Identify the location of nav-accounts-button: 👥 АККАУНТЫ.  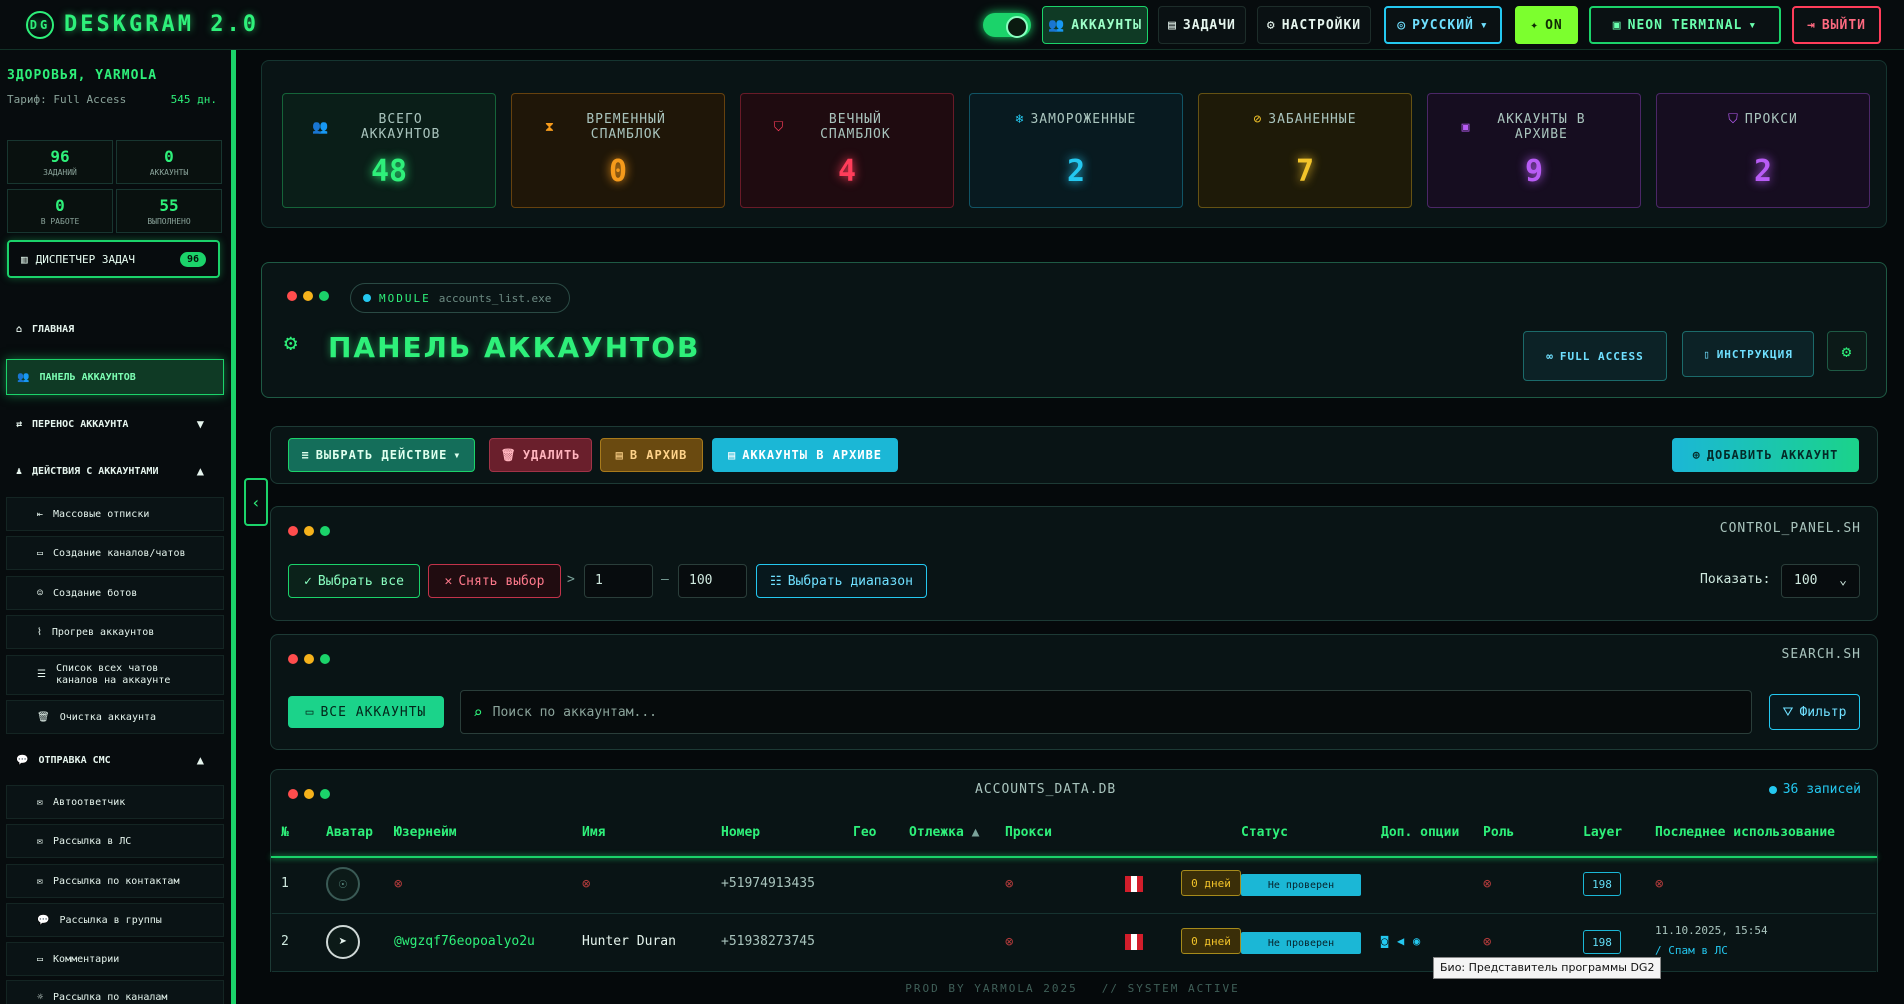
(1095, 25).